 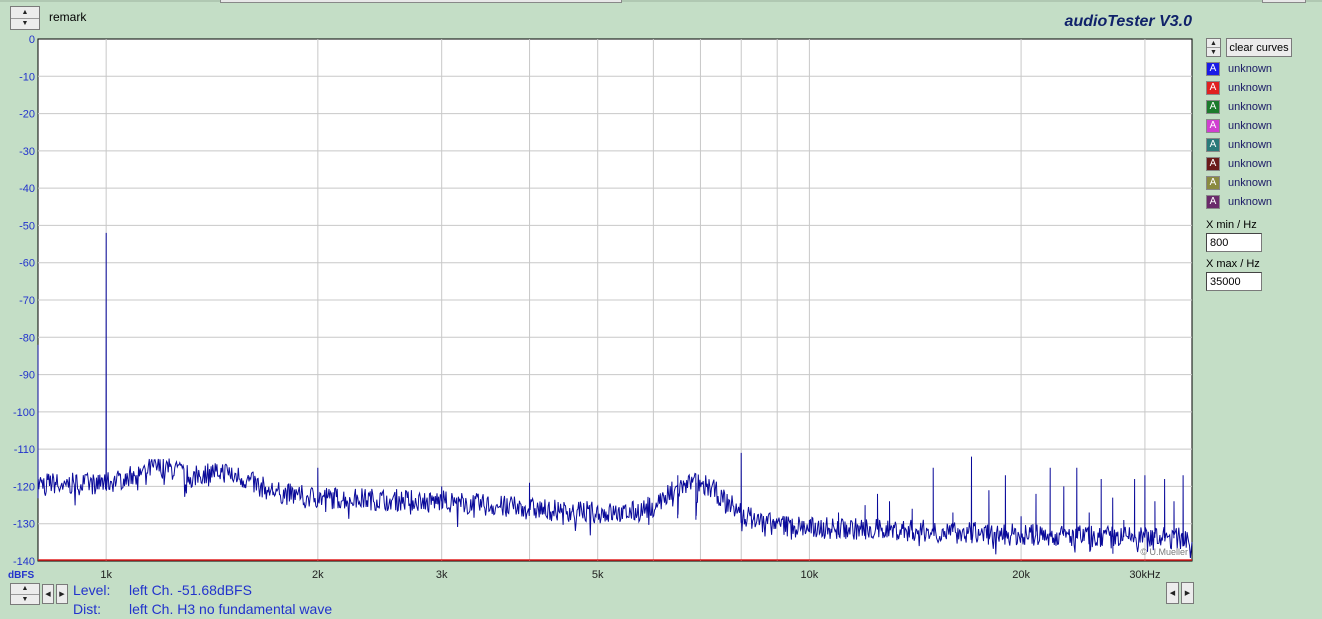 What do you see at coordinates (1234, 242) in the screenshot?
I see `xmin-input` at bounding box center [1234, 242].